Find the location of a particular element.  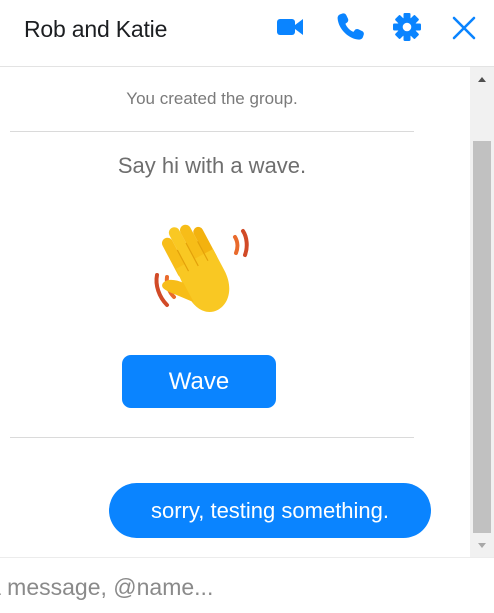

waving-hand-icon is located at coordinates (201, 268).